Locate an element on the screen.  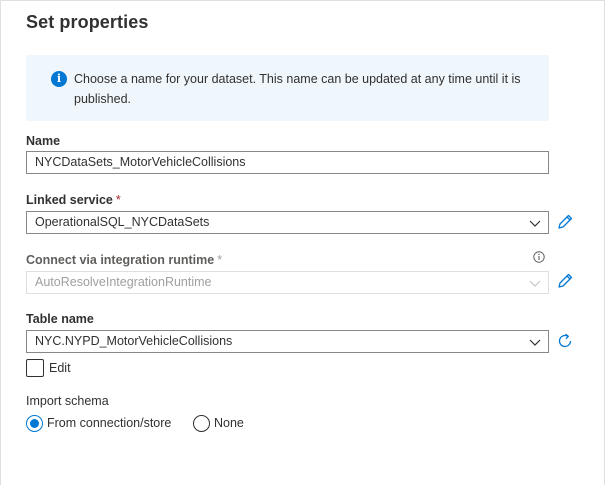
linked-service-label-text: Linked service is located at coordinates (69, 200).